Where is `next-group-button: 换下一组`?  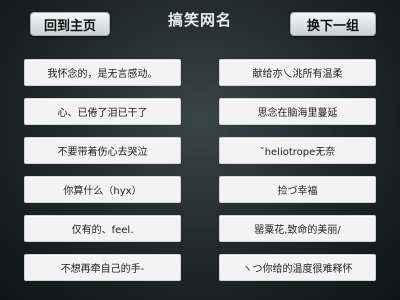 next-group-button: 换下一组 is located at coordinates (333, 24).